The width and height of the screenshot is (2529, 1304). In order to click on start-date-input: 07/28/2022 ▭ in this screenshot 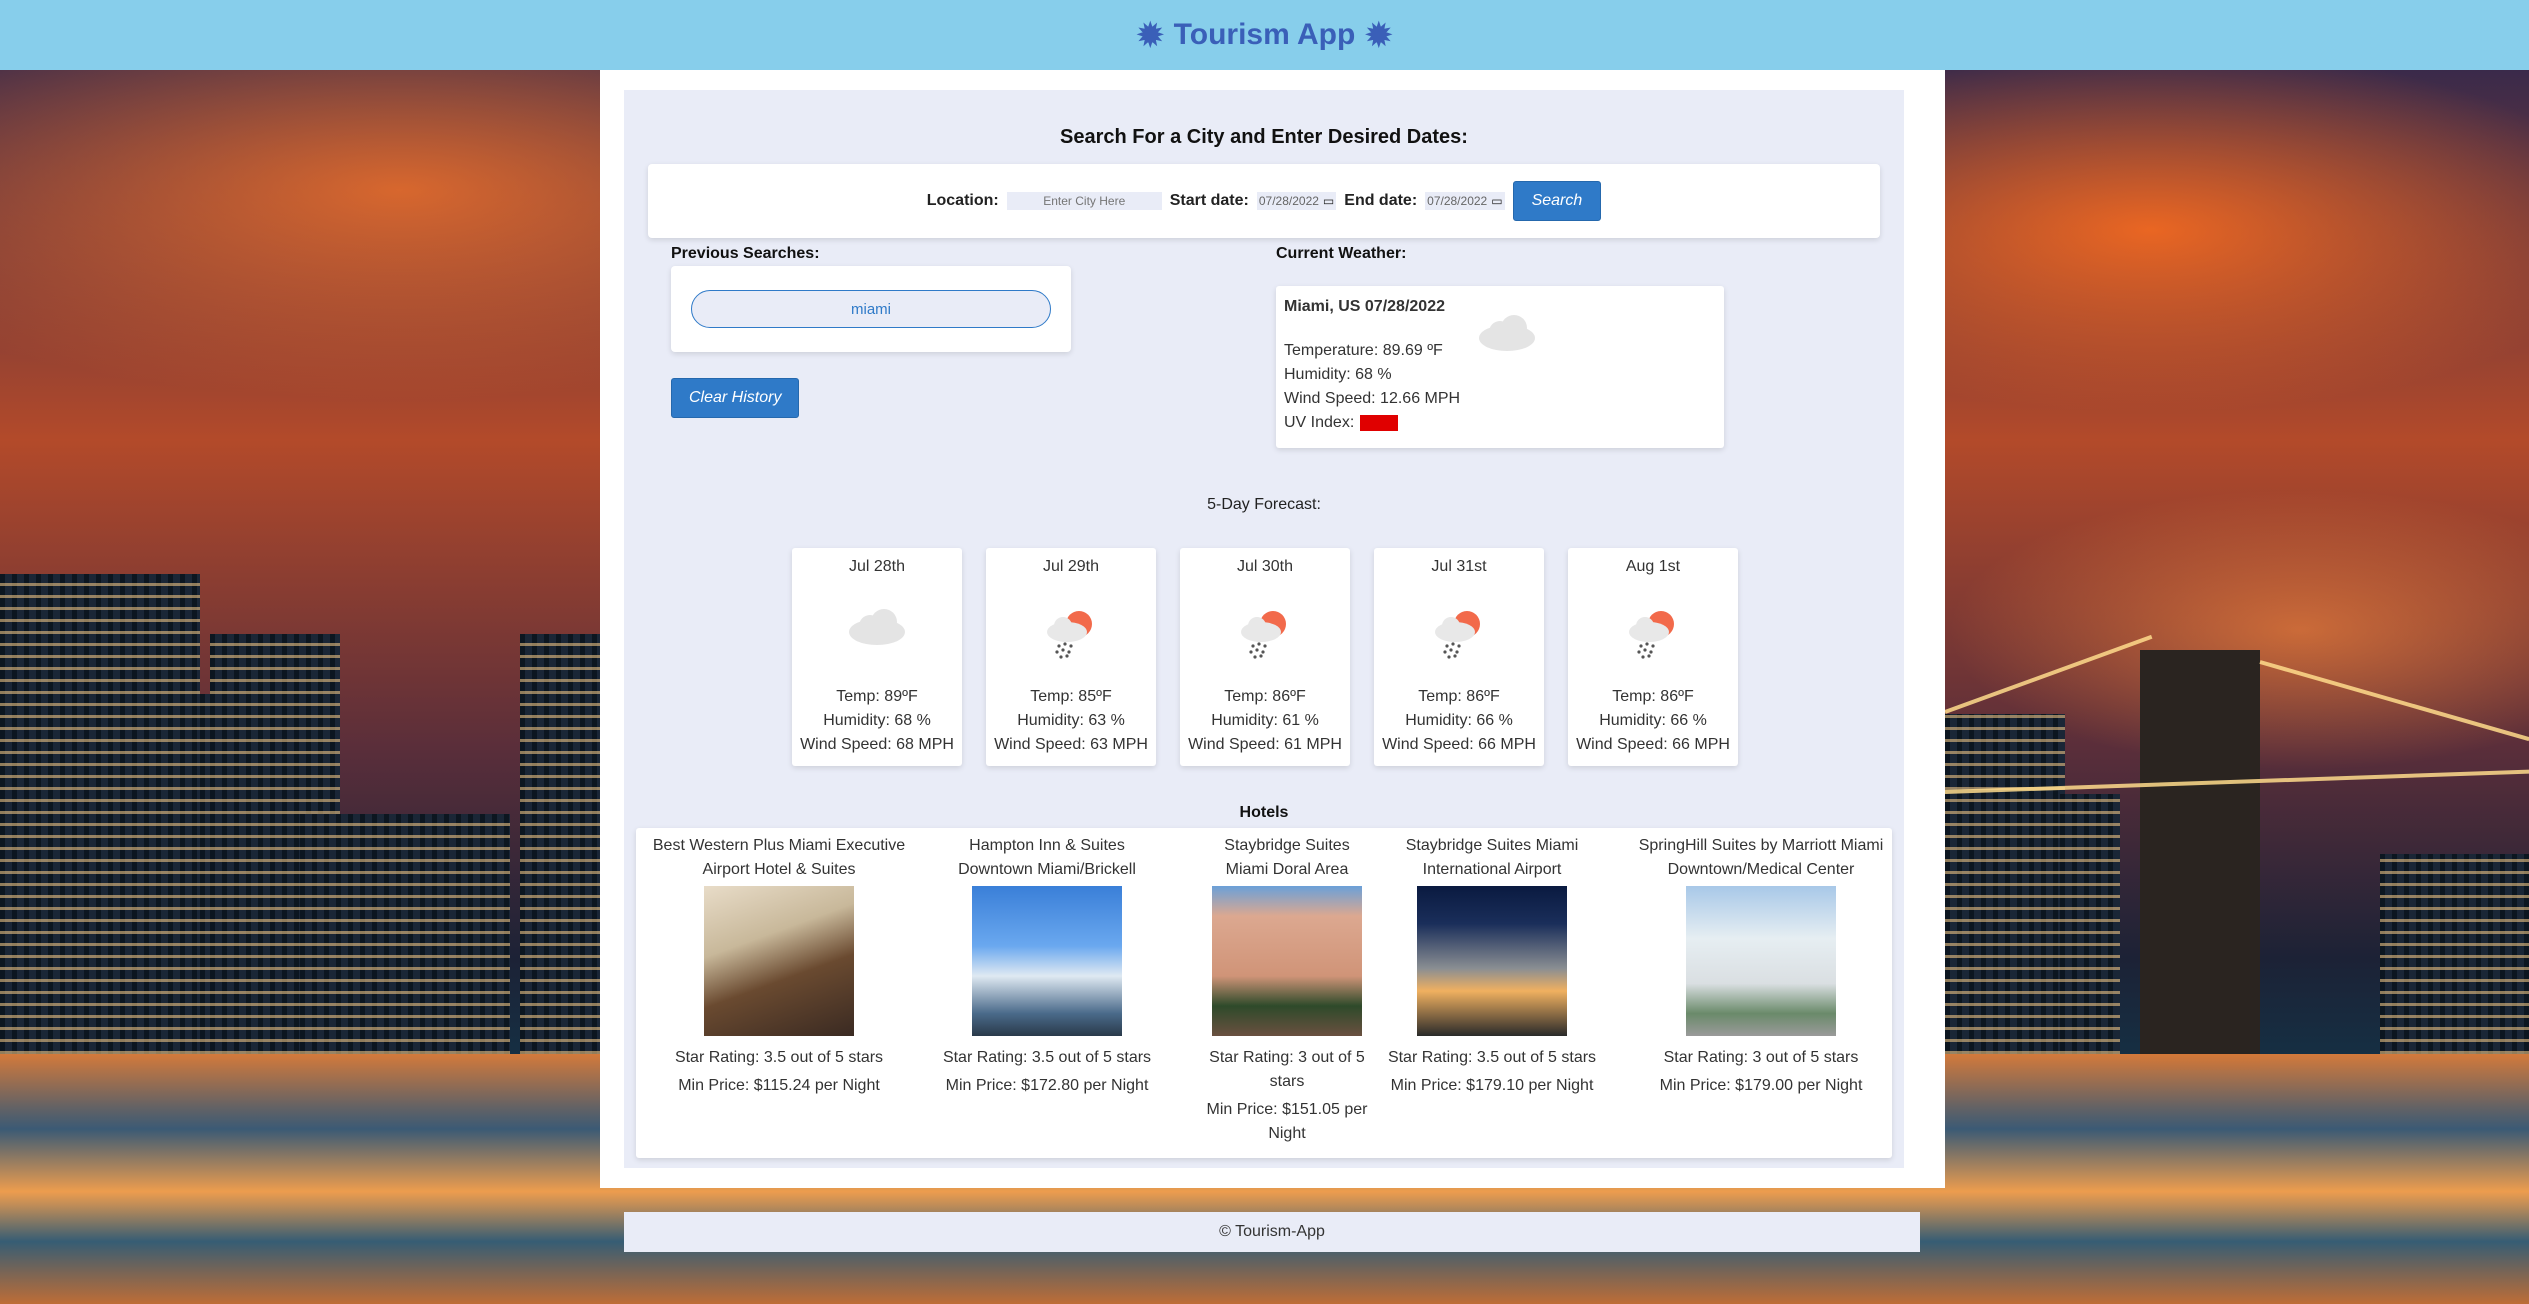, I will do `click(1296, 201)`.